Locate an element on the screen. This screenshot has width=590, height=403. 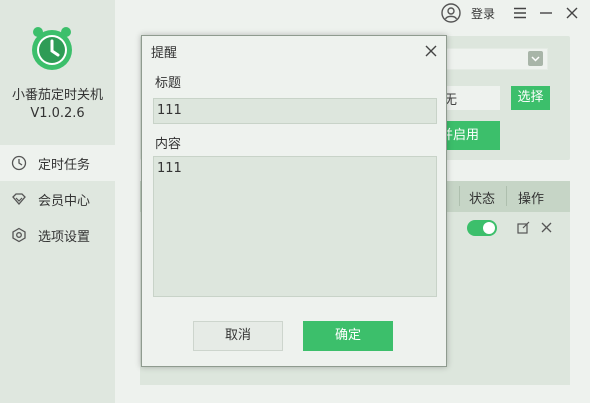
content-field-label: 内容 is located at coordinates (168, 144).